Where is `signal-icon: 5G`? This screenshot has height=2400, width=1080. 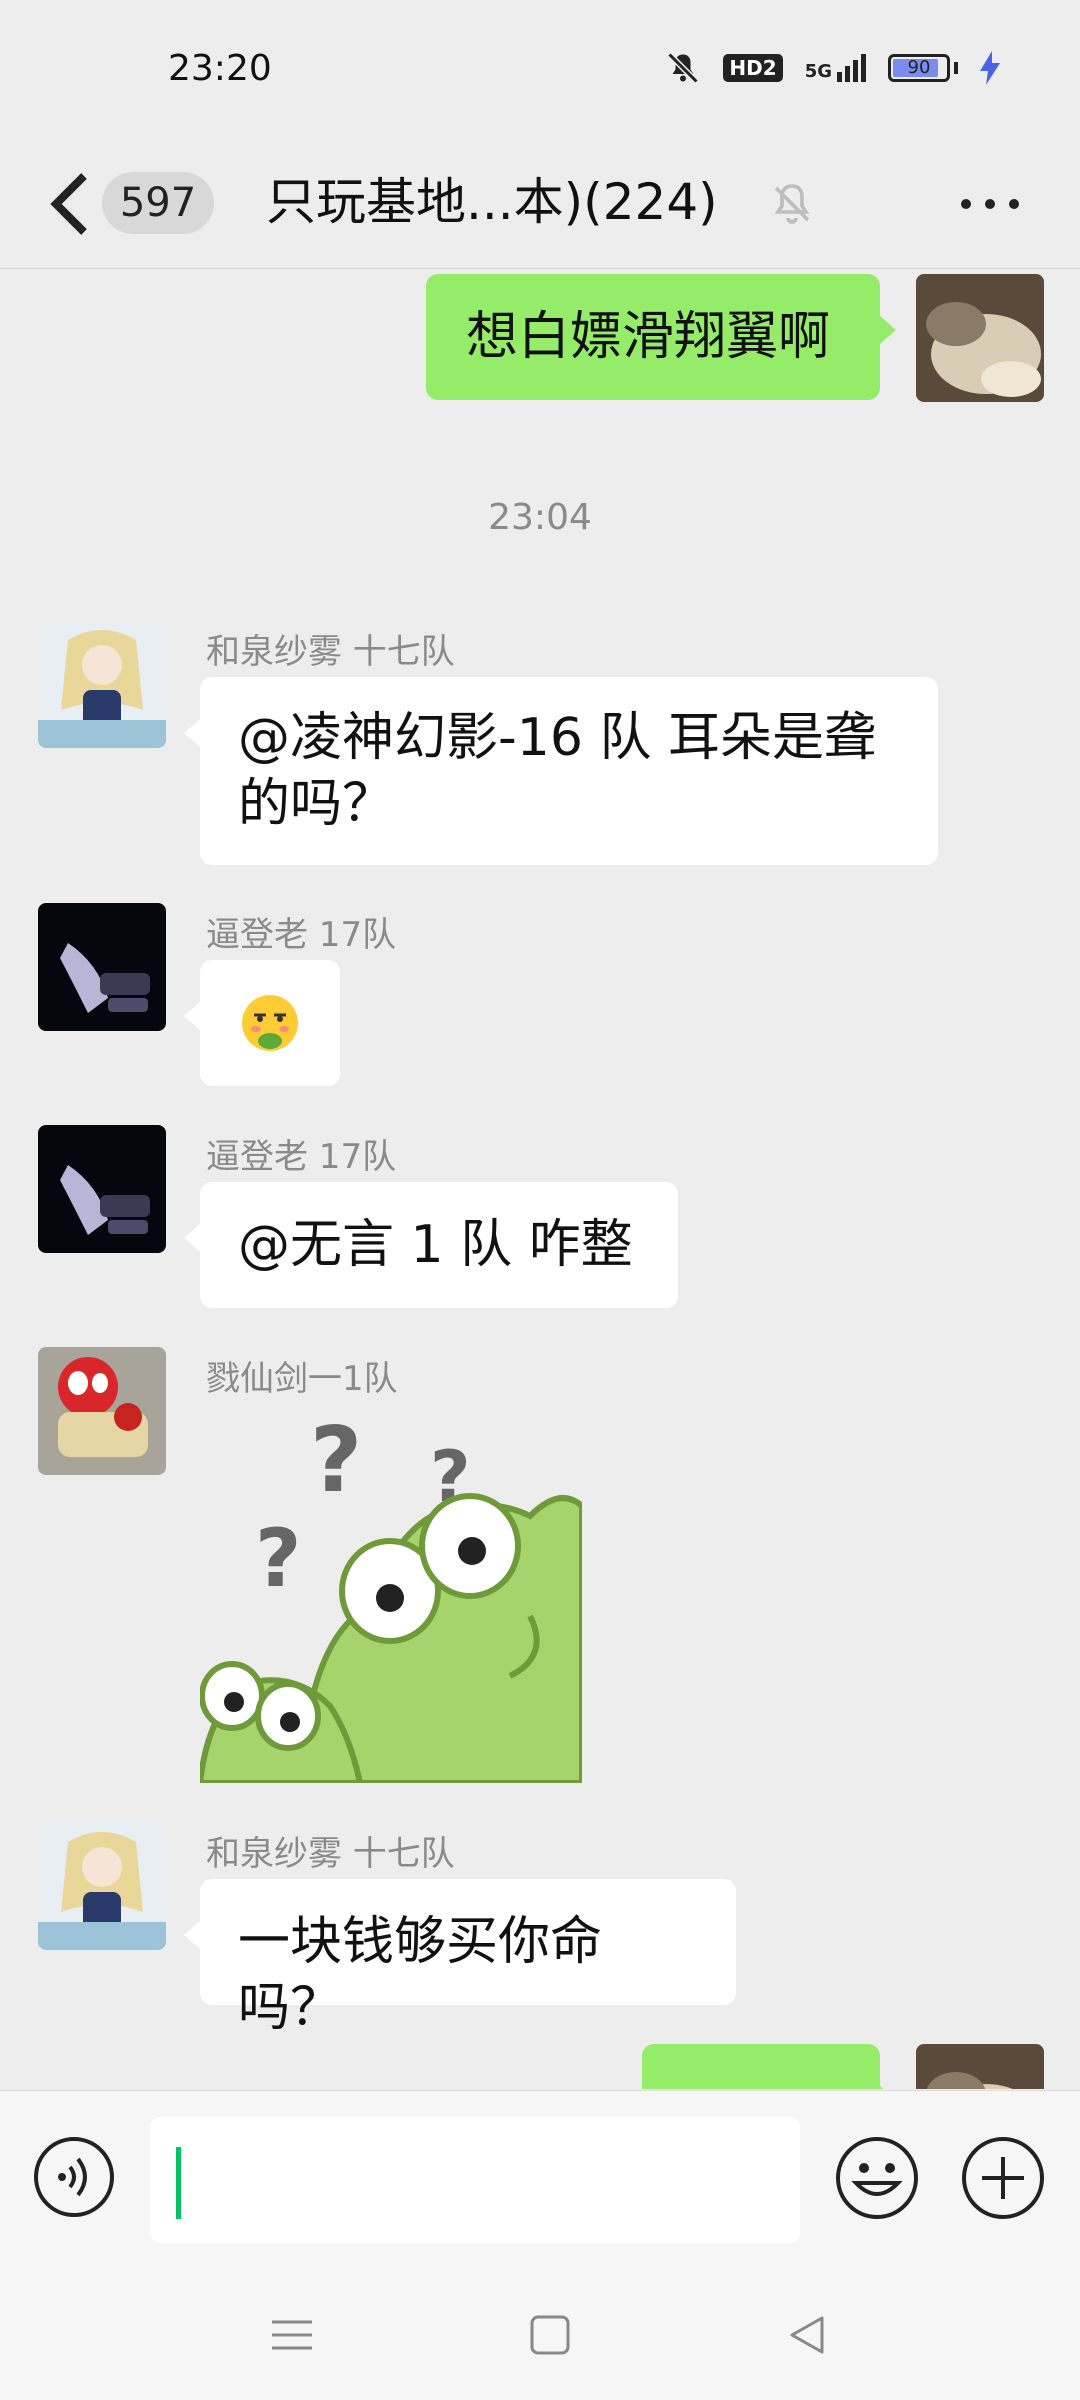
signal-icon: 5G is located at coordinates (835, 68).